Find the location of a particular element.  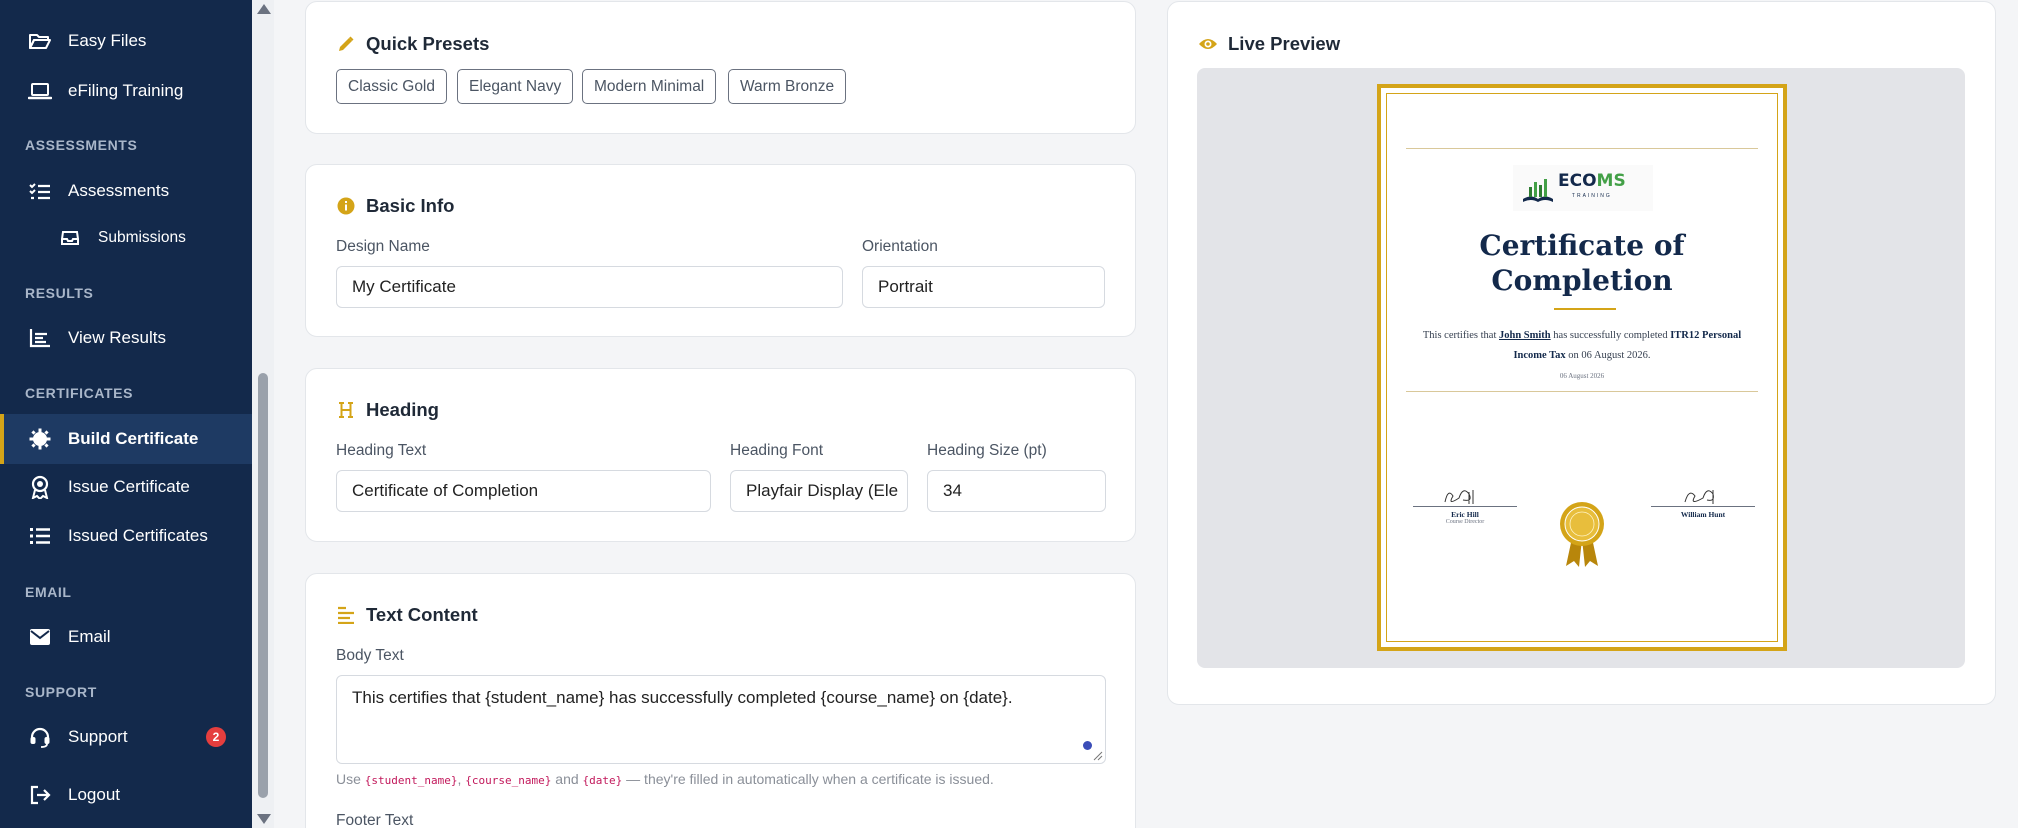

sidebar-scrollbar is located at coordinates (263, 414).